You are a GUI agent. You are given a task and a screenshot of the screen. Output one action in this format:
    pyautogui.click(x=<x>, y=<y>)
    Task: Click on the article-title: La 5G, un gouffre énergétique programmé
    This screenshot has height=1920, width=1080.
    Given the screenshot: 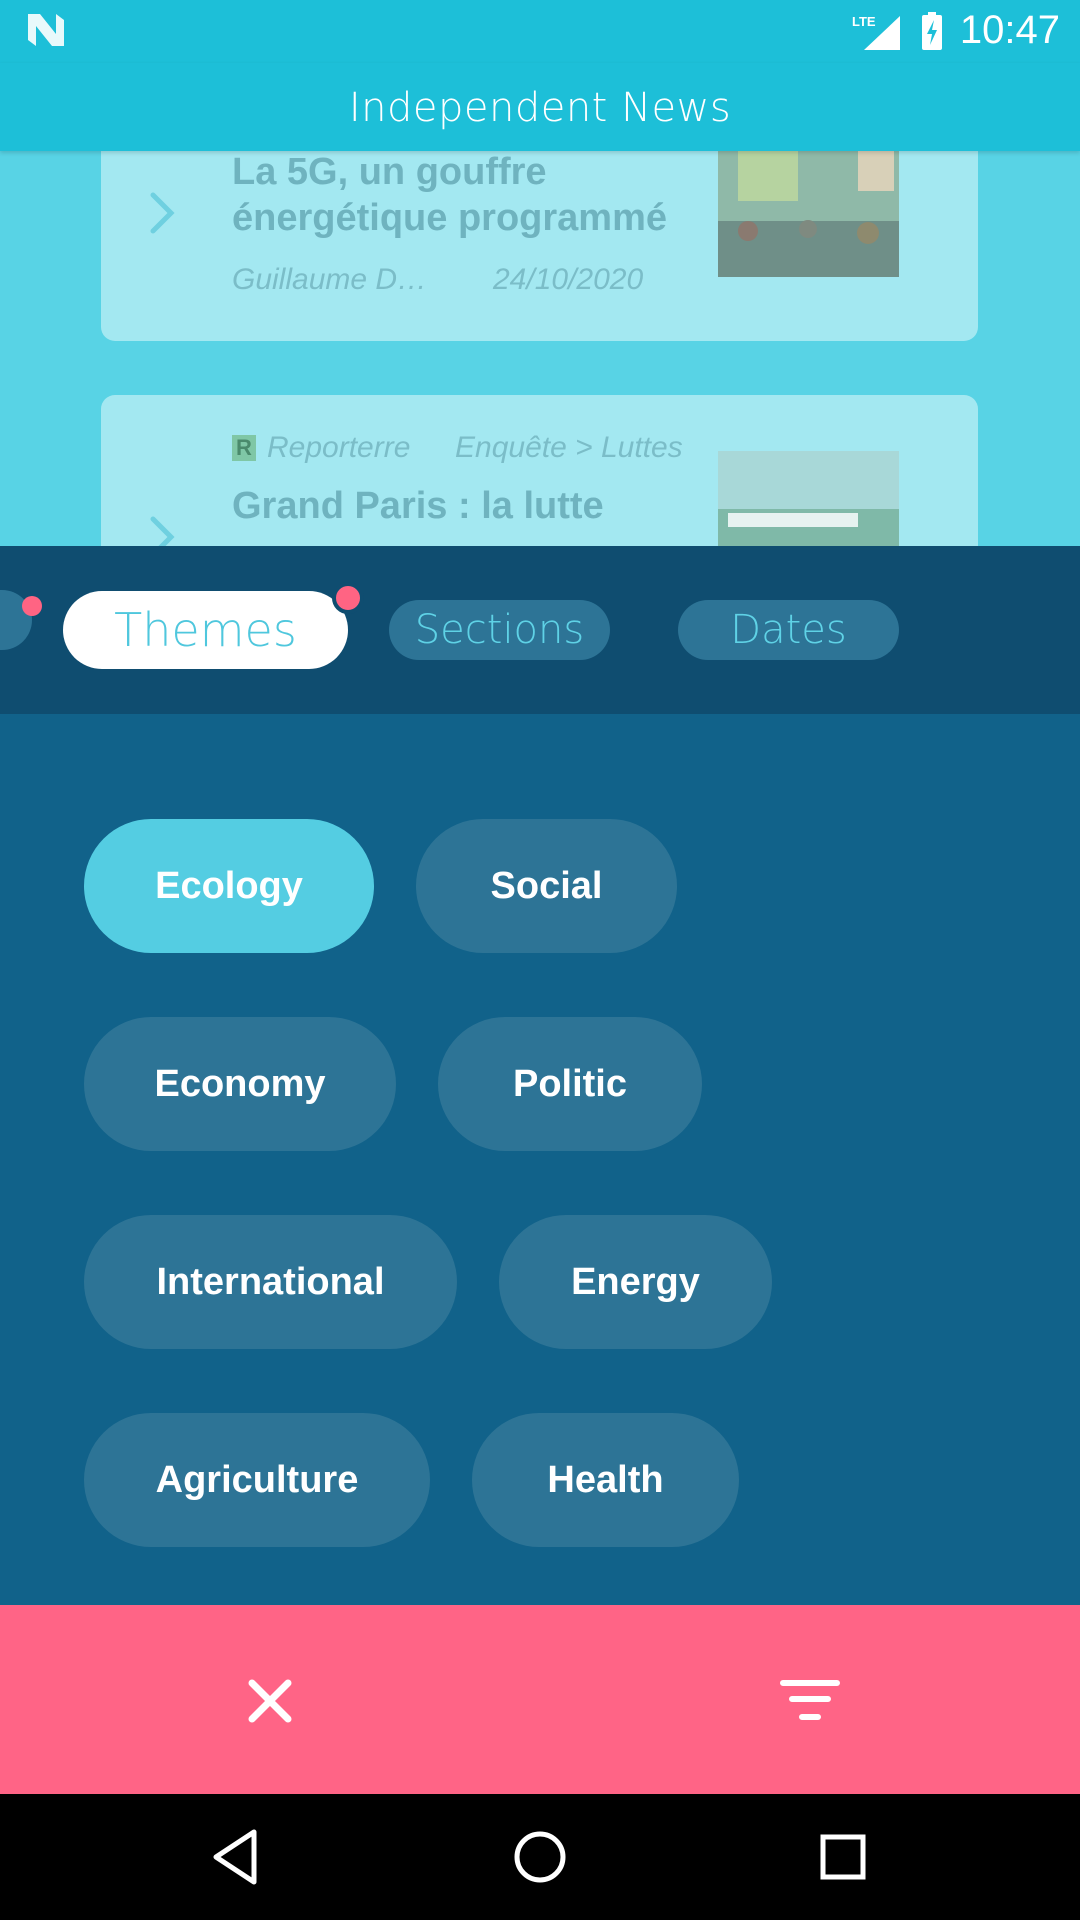 What is the action you would take?
    pyautogui.click(x=462, y=196)
    